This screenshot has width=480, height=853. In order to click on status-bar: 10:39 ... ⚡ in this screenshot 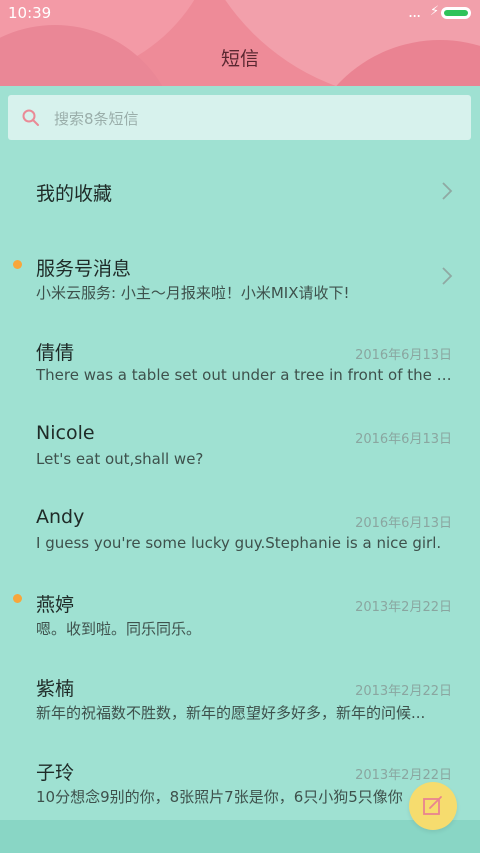, I will do `click(240, 14)`.